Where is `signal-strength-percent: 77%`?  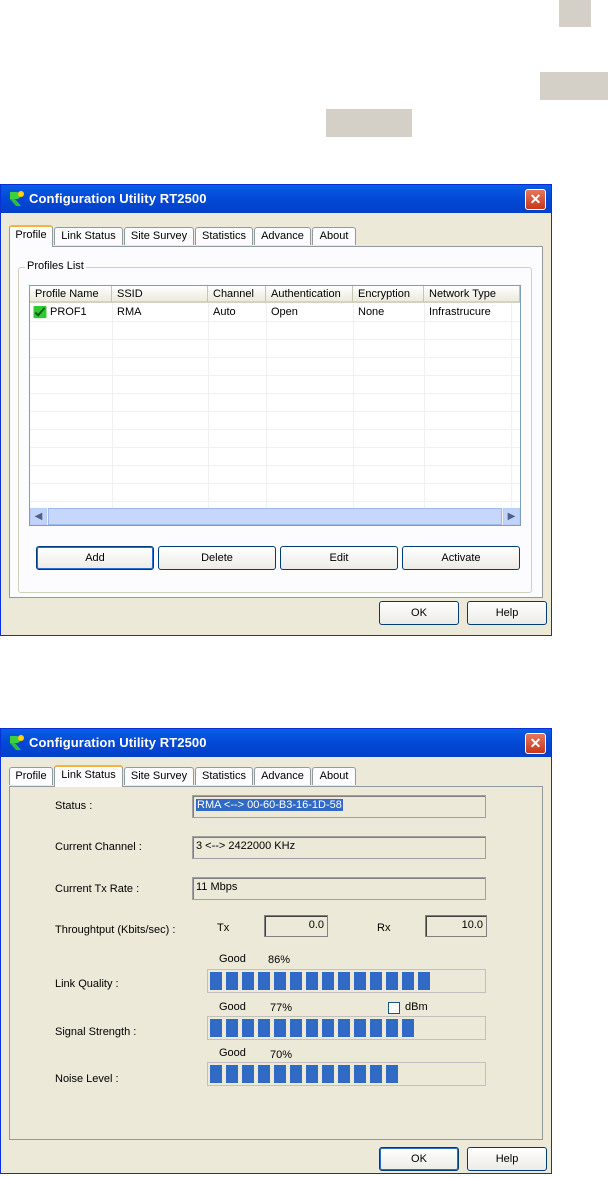 signal-strength-percent: 77% is located at coordinates (281, 1008).